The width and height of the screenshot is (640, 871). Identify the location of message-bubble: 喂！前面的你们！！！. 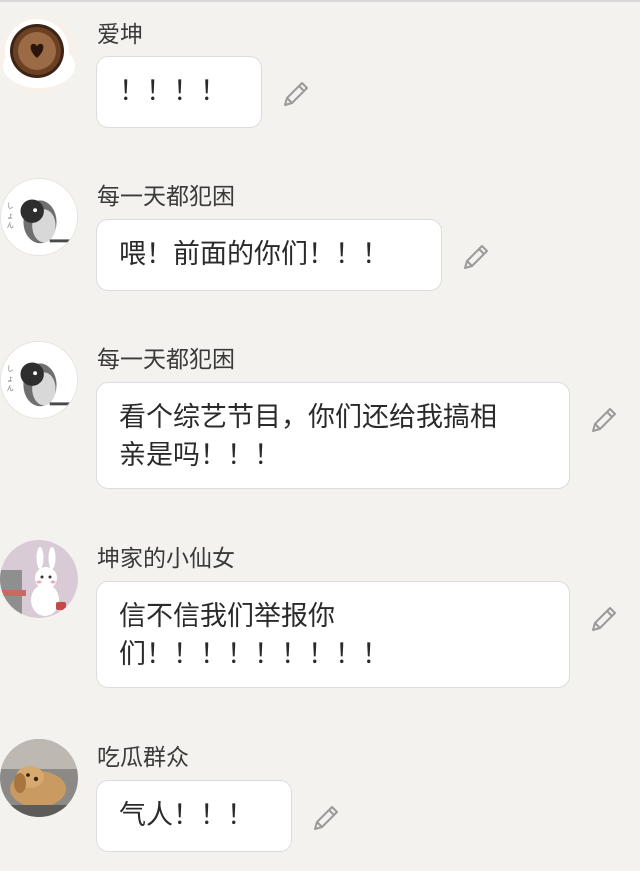
(269, 255).